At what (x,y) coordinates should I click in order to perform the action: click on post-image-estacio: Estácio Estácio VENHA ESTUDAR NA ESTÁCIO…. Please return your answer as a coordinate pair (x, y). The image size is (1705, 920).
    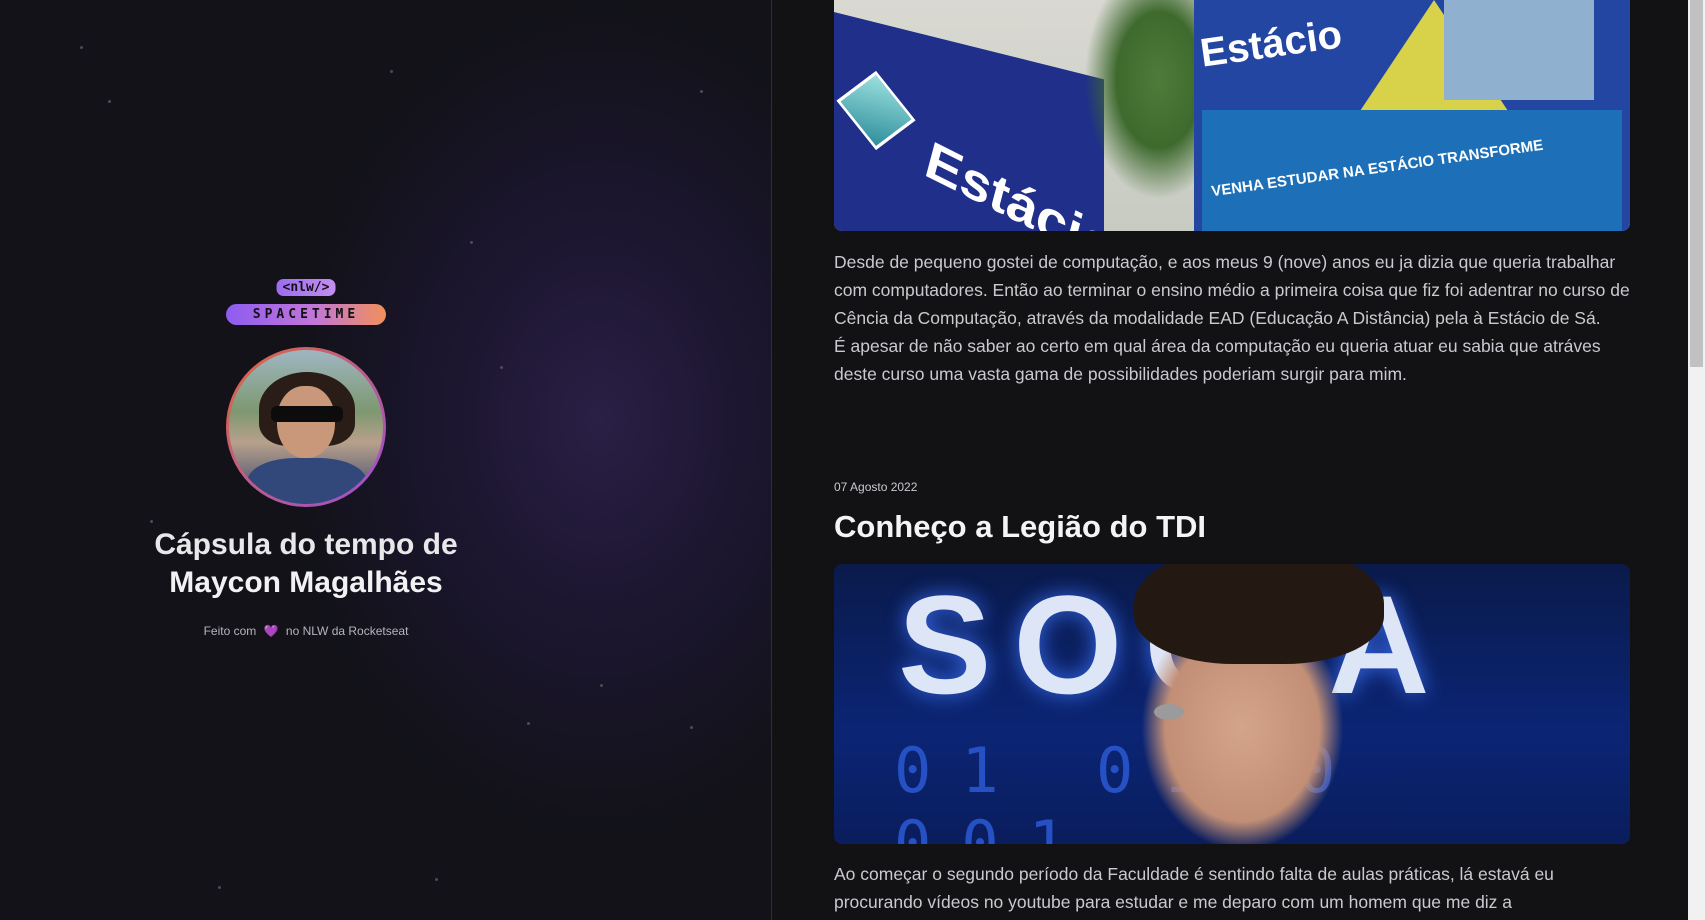
    Looking at the image, I should click on (1232, 115).